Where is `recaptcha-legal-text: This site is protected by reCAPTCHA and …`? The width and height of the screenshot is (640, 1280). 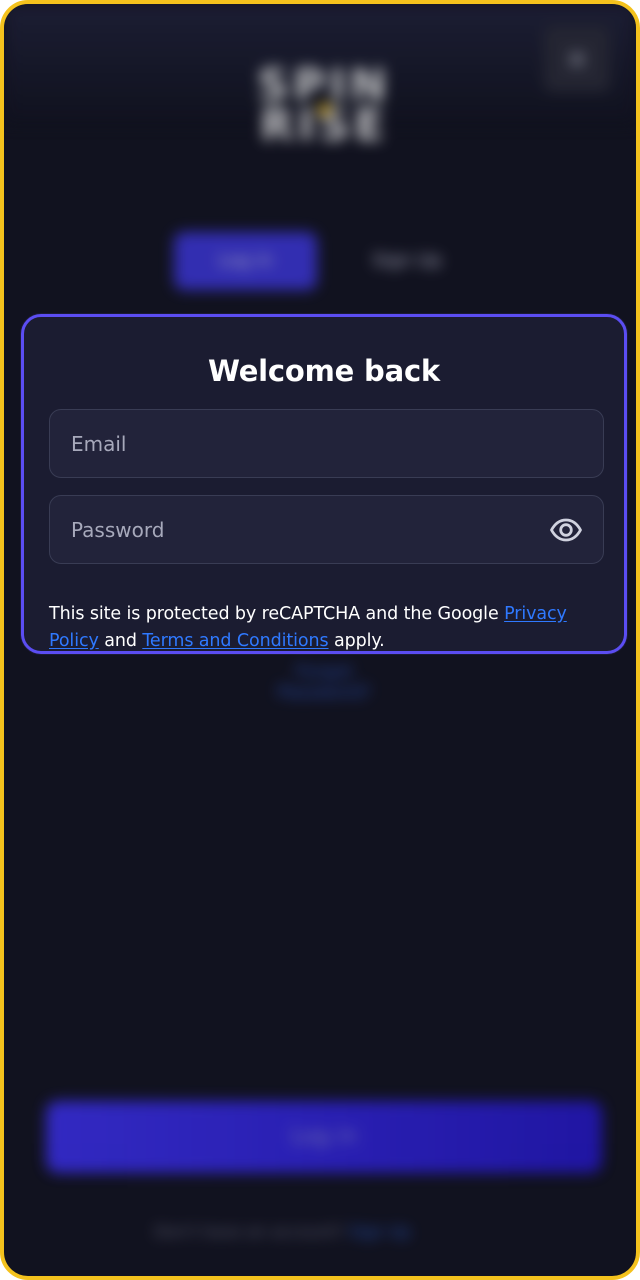 recaptcha-legal-text: This site is protected by reCAPTCHA and … is located at coordinates (329, 628).